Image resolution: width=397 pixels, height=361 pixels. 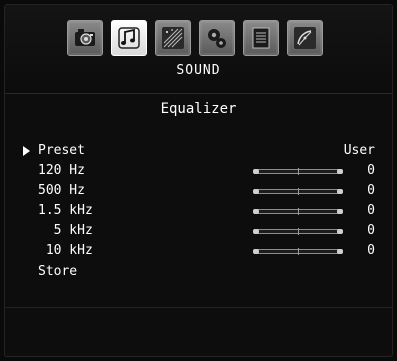 I want to click on eq-band-row: 10 kHz 0, so click(x=198, y=251).